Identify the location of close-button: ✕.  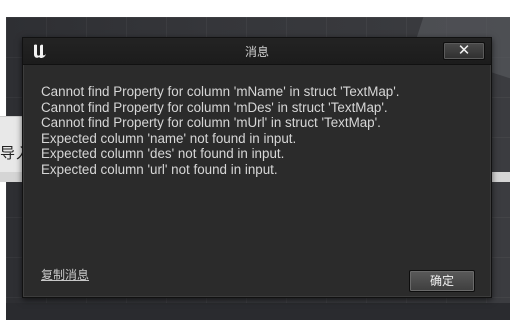
(464, 50).